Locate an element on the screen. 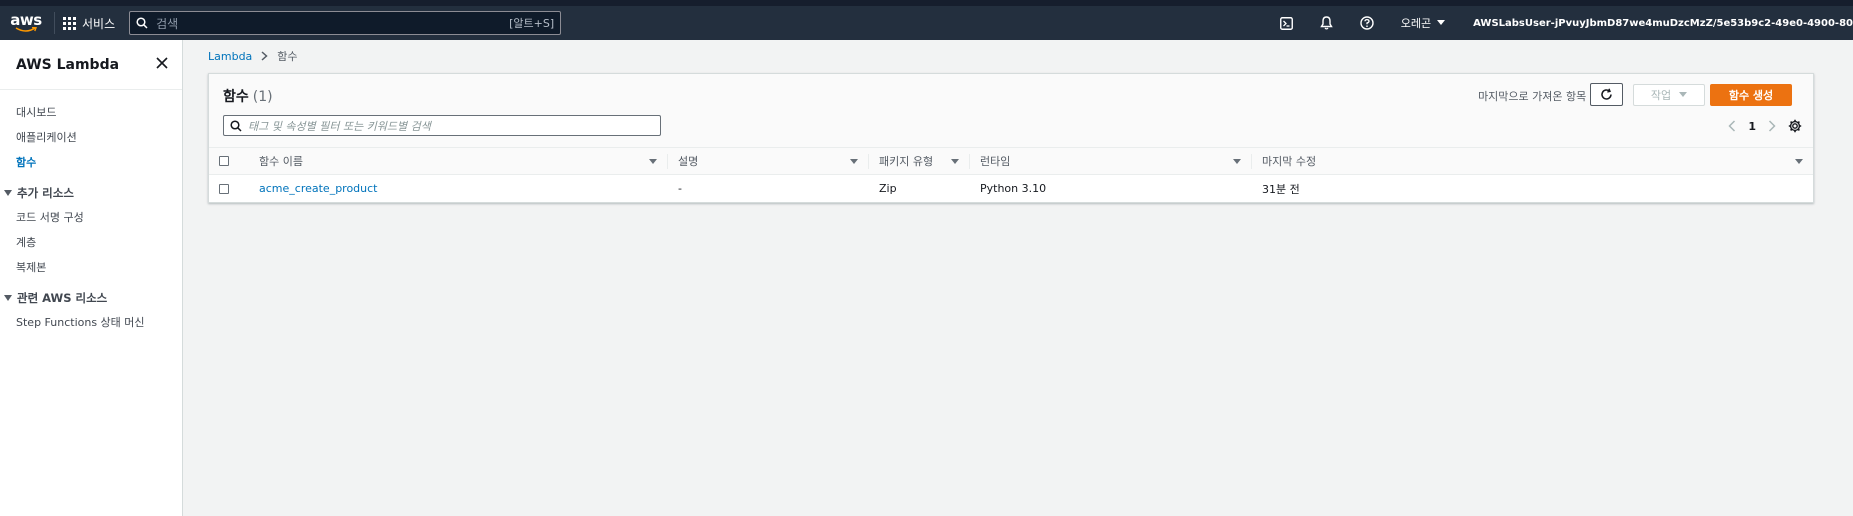 The height and width of the screenshot is (516, 1853). refresh-button is located at coordinates (1606, 94).